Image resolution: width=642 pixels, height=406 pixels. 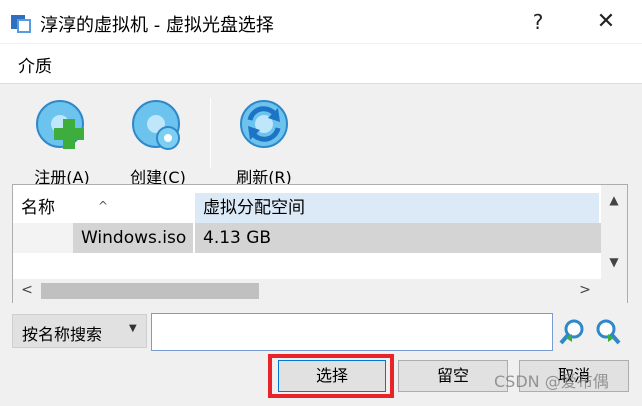 I want to click on cell-name: Windows.iso, so click(x=133, y=238).